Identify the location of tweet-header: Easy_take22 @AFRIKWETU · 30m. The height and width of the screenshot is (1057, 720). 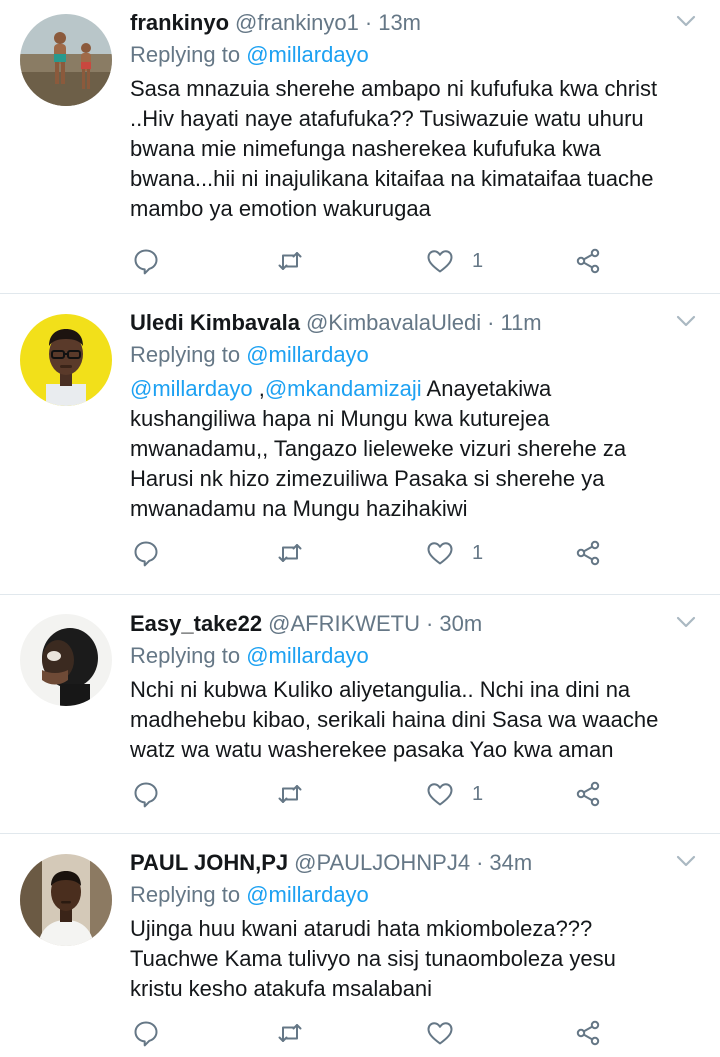
(415, 624).